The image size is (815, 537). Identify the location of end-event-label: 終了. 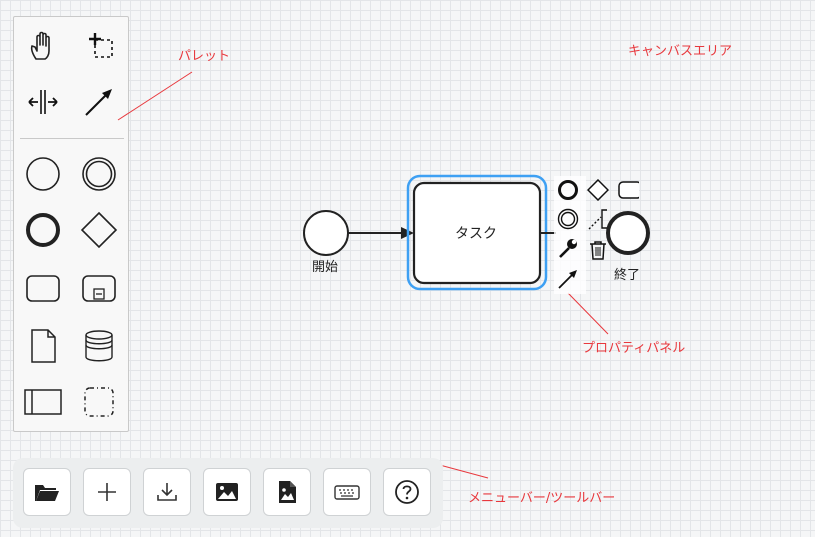
(627, 275).